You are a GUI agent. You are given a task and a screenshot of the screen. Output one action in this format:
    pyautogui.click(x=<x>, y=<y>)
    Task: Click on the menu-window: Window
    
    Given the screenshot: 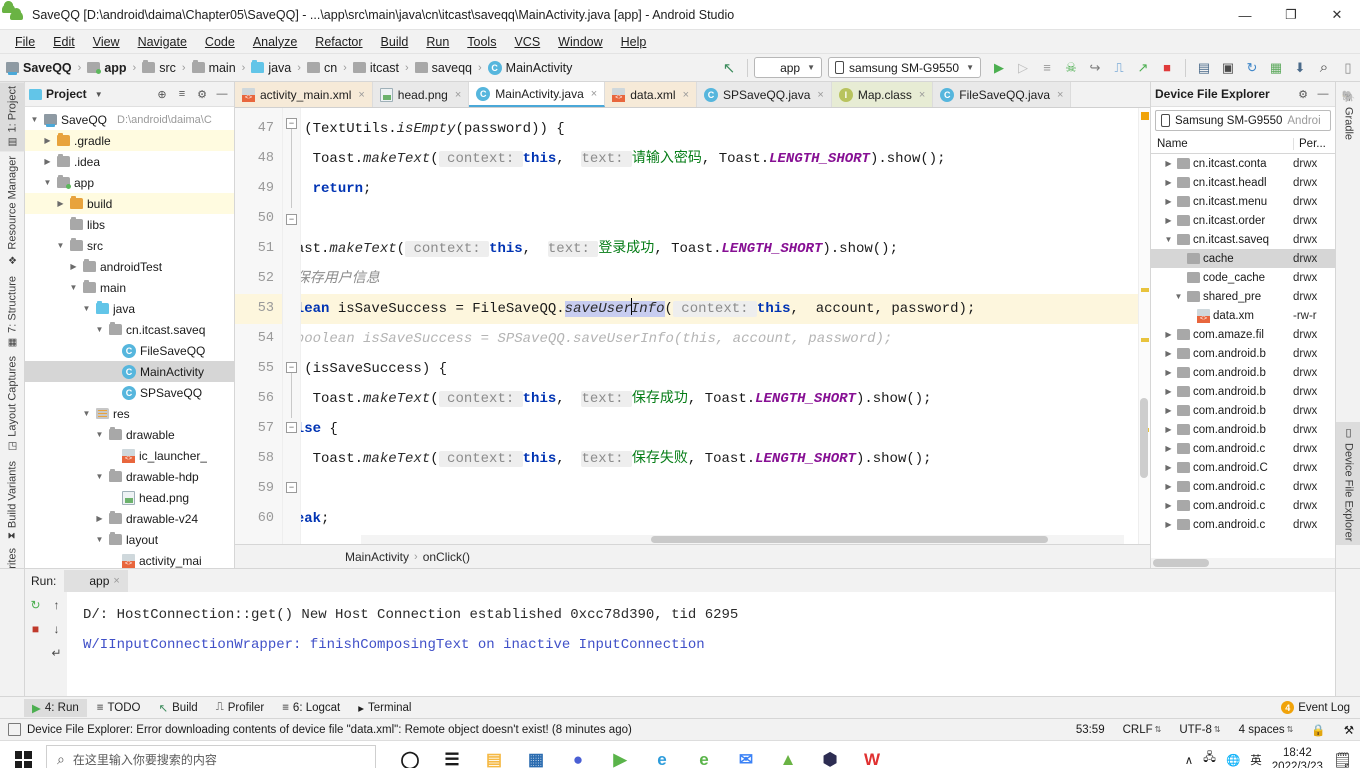 What is the action you would take?
    pyautogui.click(x=580, y=42)
    